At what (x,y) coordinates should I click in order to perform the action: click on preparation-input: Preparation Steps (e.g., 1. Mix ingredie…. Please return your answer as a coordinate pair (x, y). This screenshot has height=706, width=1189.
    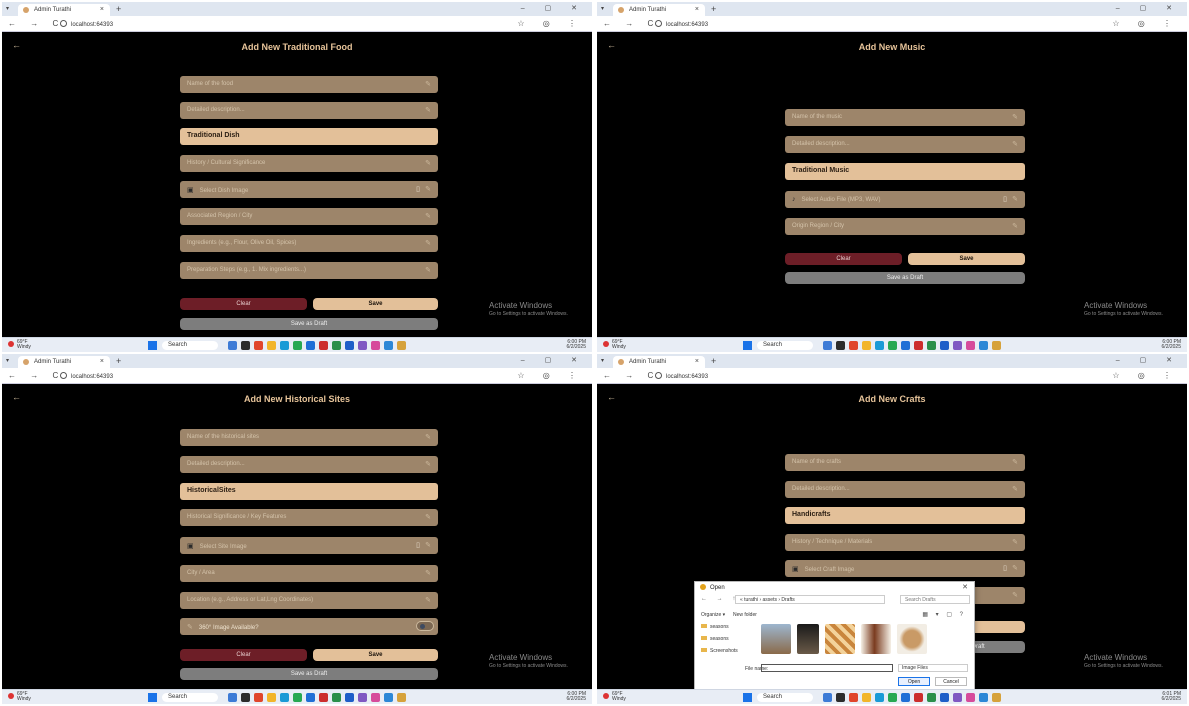
    Looking at the image, I should click on (309, 270).